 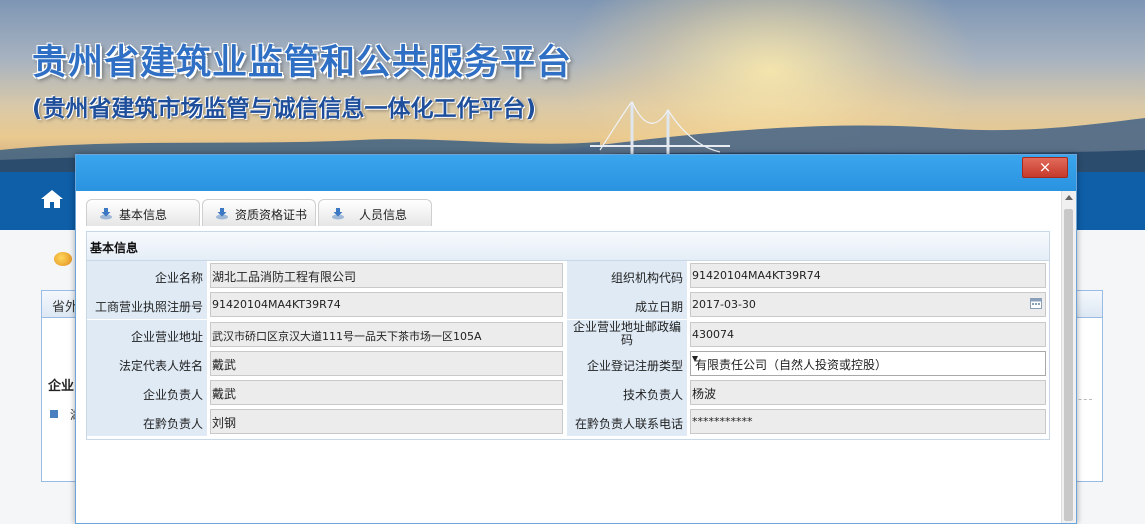 What do you see at coordinates (386, 363) in the screenshot?
I see `legal-rep-field: 戴武` at bounding box center [386, 363].